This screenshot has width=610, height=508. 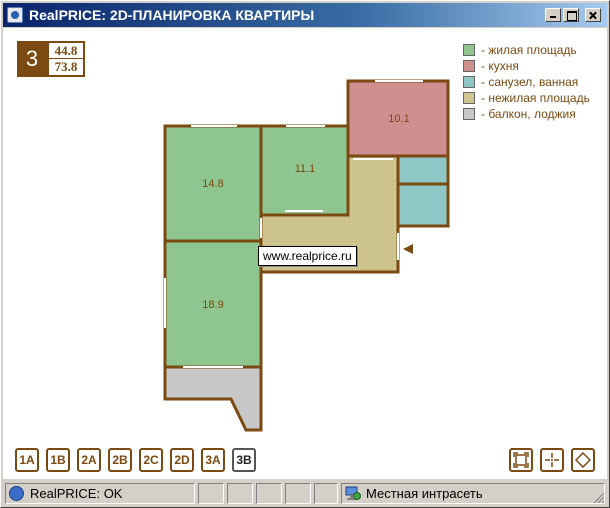 I want to click on status-text: RealPRICE: OK, so click(x=76, y=493).